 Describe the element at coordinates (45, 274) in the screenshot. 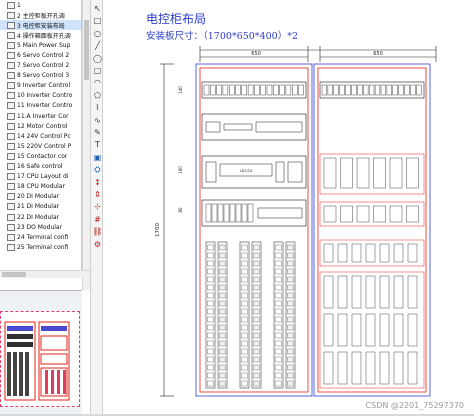

I see `page-tree-horizontal-scrollbar` at that location.